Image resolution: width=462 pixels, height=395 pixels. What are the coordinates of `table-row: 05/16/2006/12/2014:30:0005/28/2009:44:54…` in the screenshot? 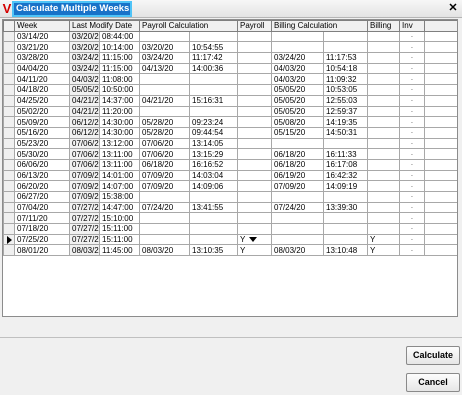 It's located at (230, 132).